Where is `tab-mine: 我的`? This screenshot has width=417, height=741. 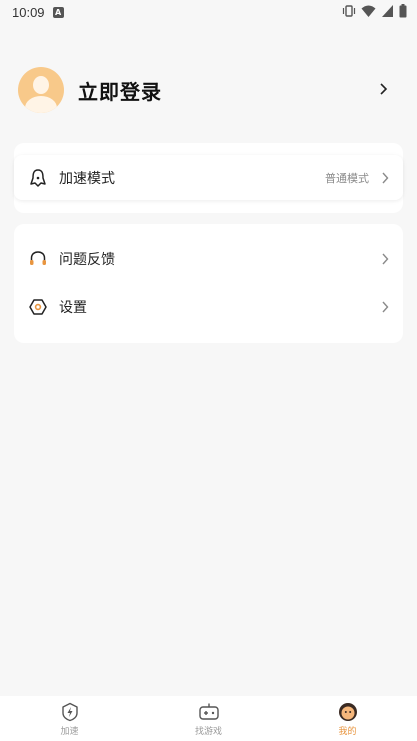
tab-mine: 我的 is located at coordinates (347, 718).